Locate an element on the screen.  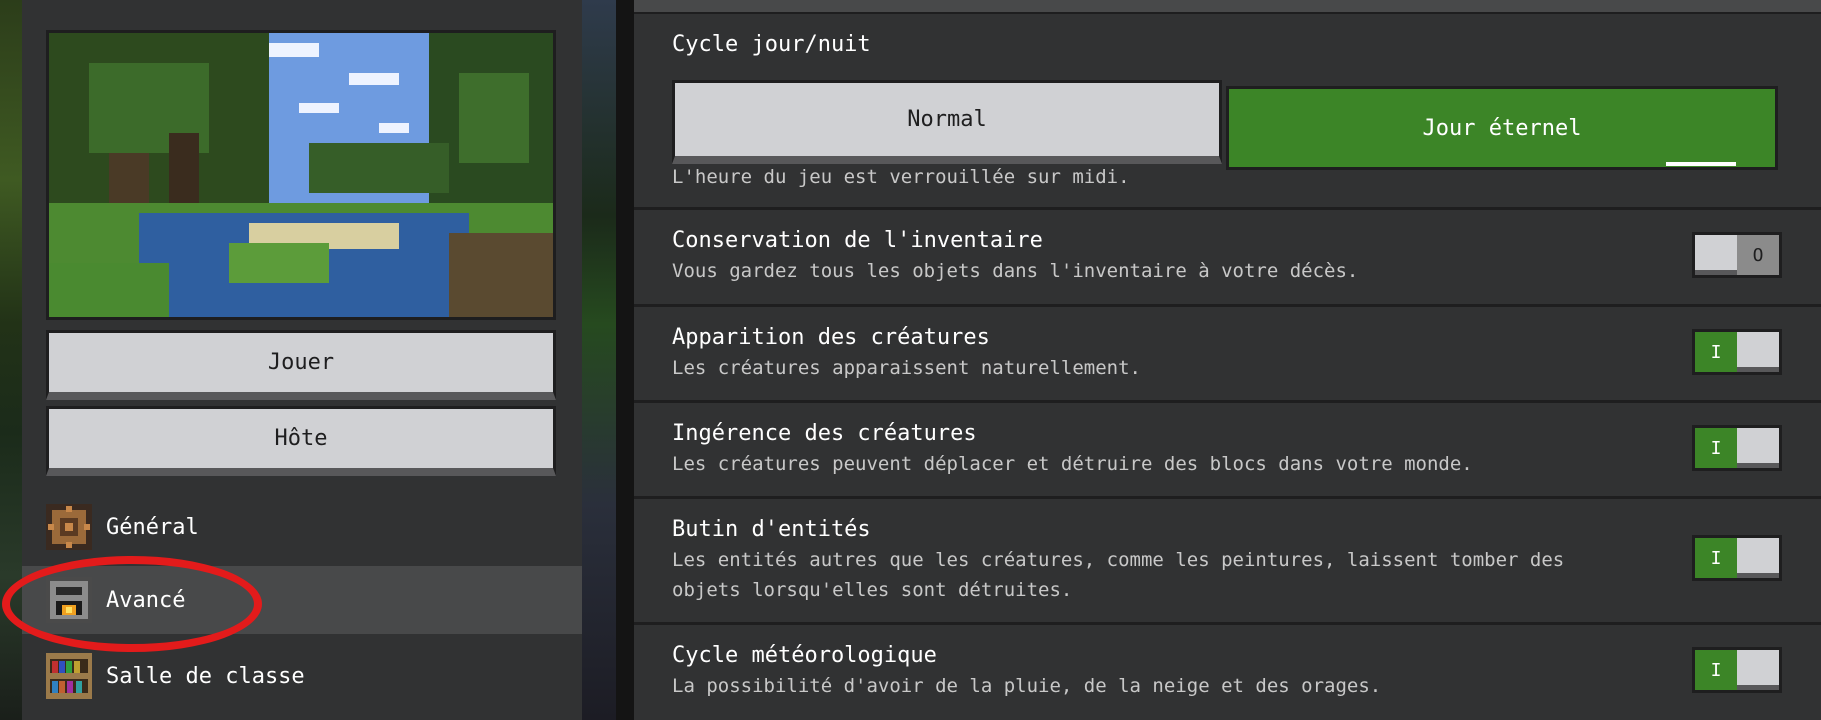
gear-icon is located at coordinates (69, 527).